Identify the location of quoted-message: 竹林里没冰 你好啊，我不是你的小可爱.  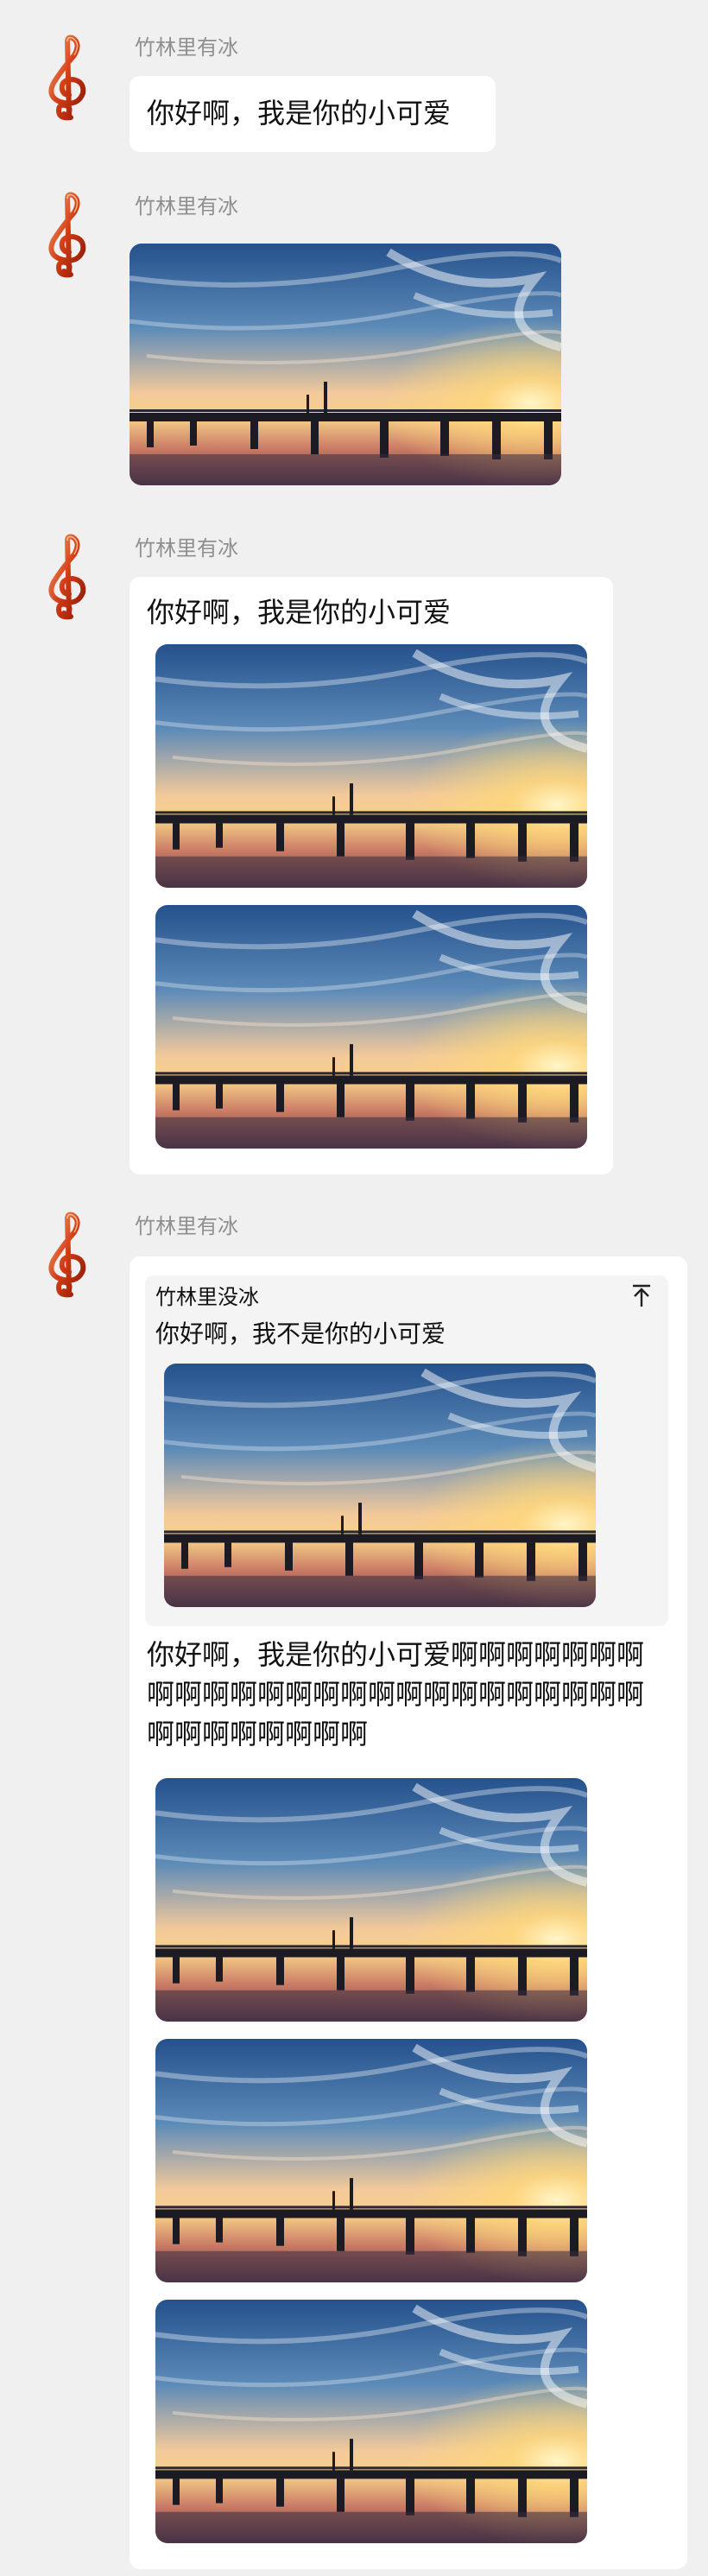
(407, 1450).